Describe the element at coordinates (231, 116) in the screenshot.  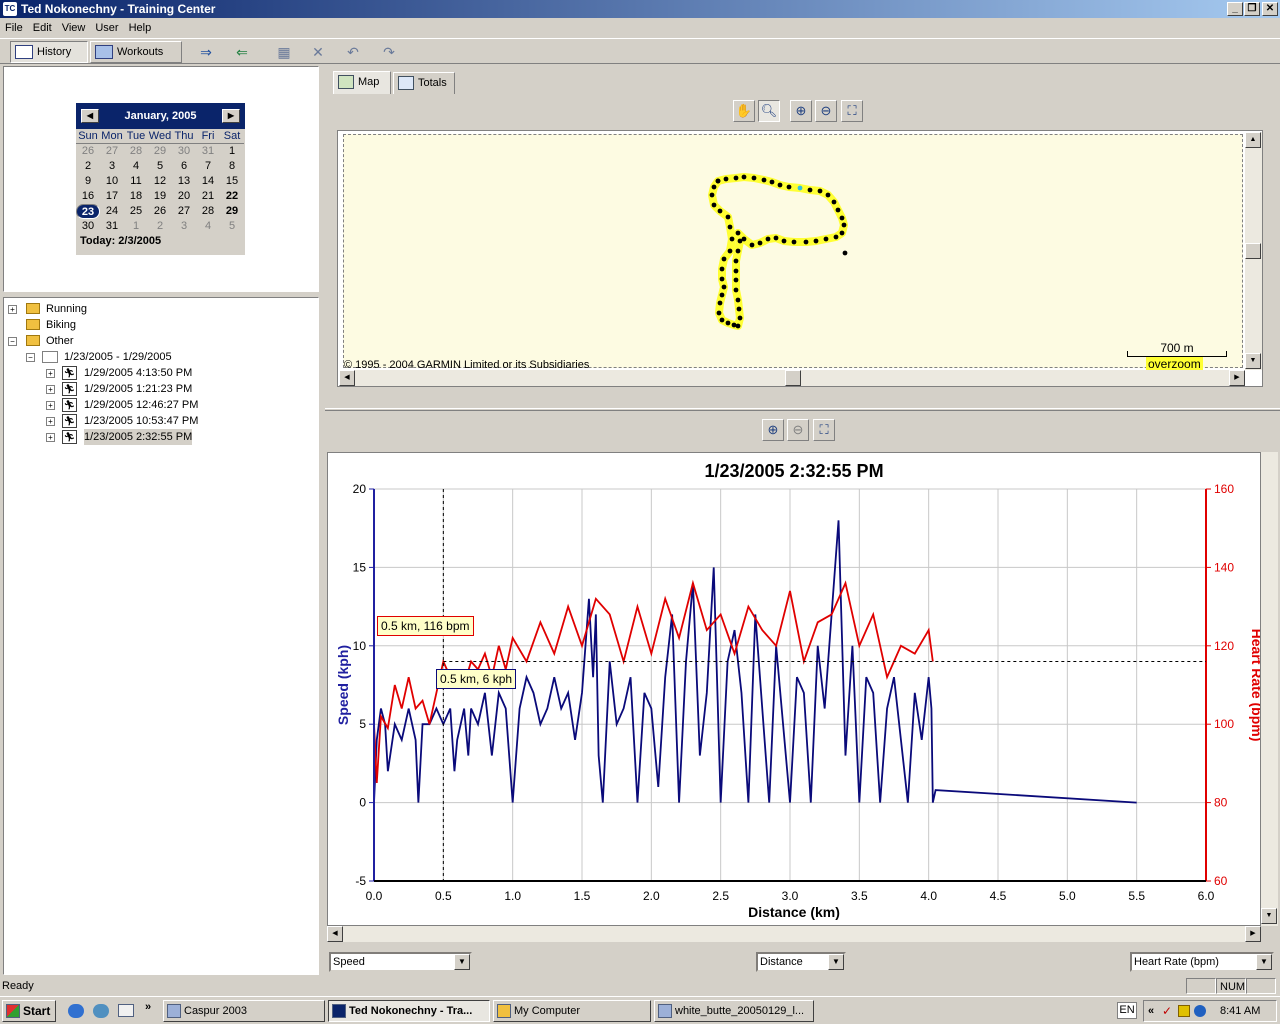
I see `next-month-button: ▶` at that location.